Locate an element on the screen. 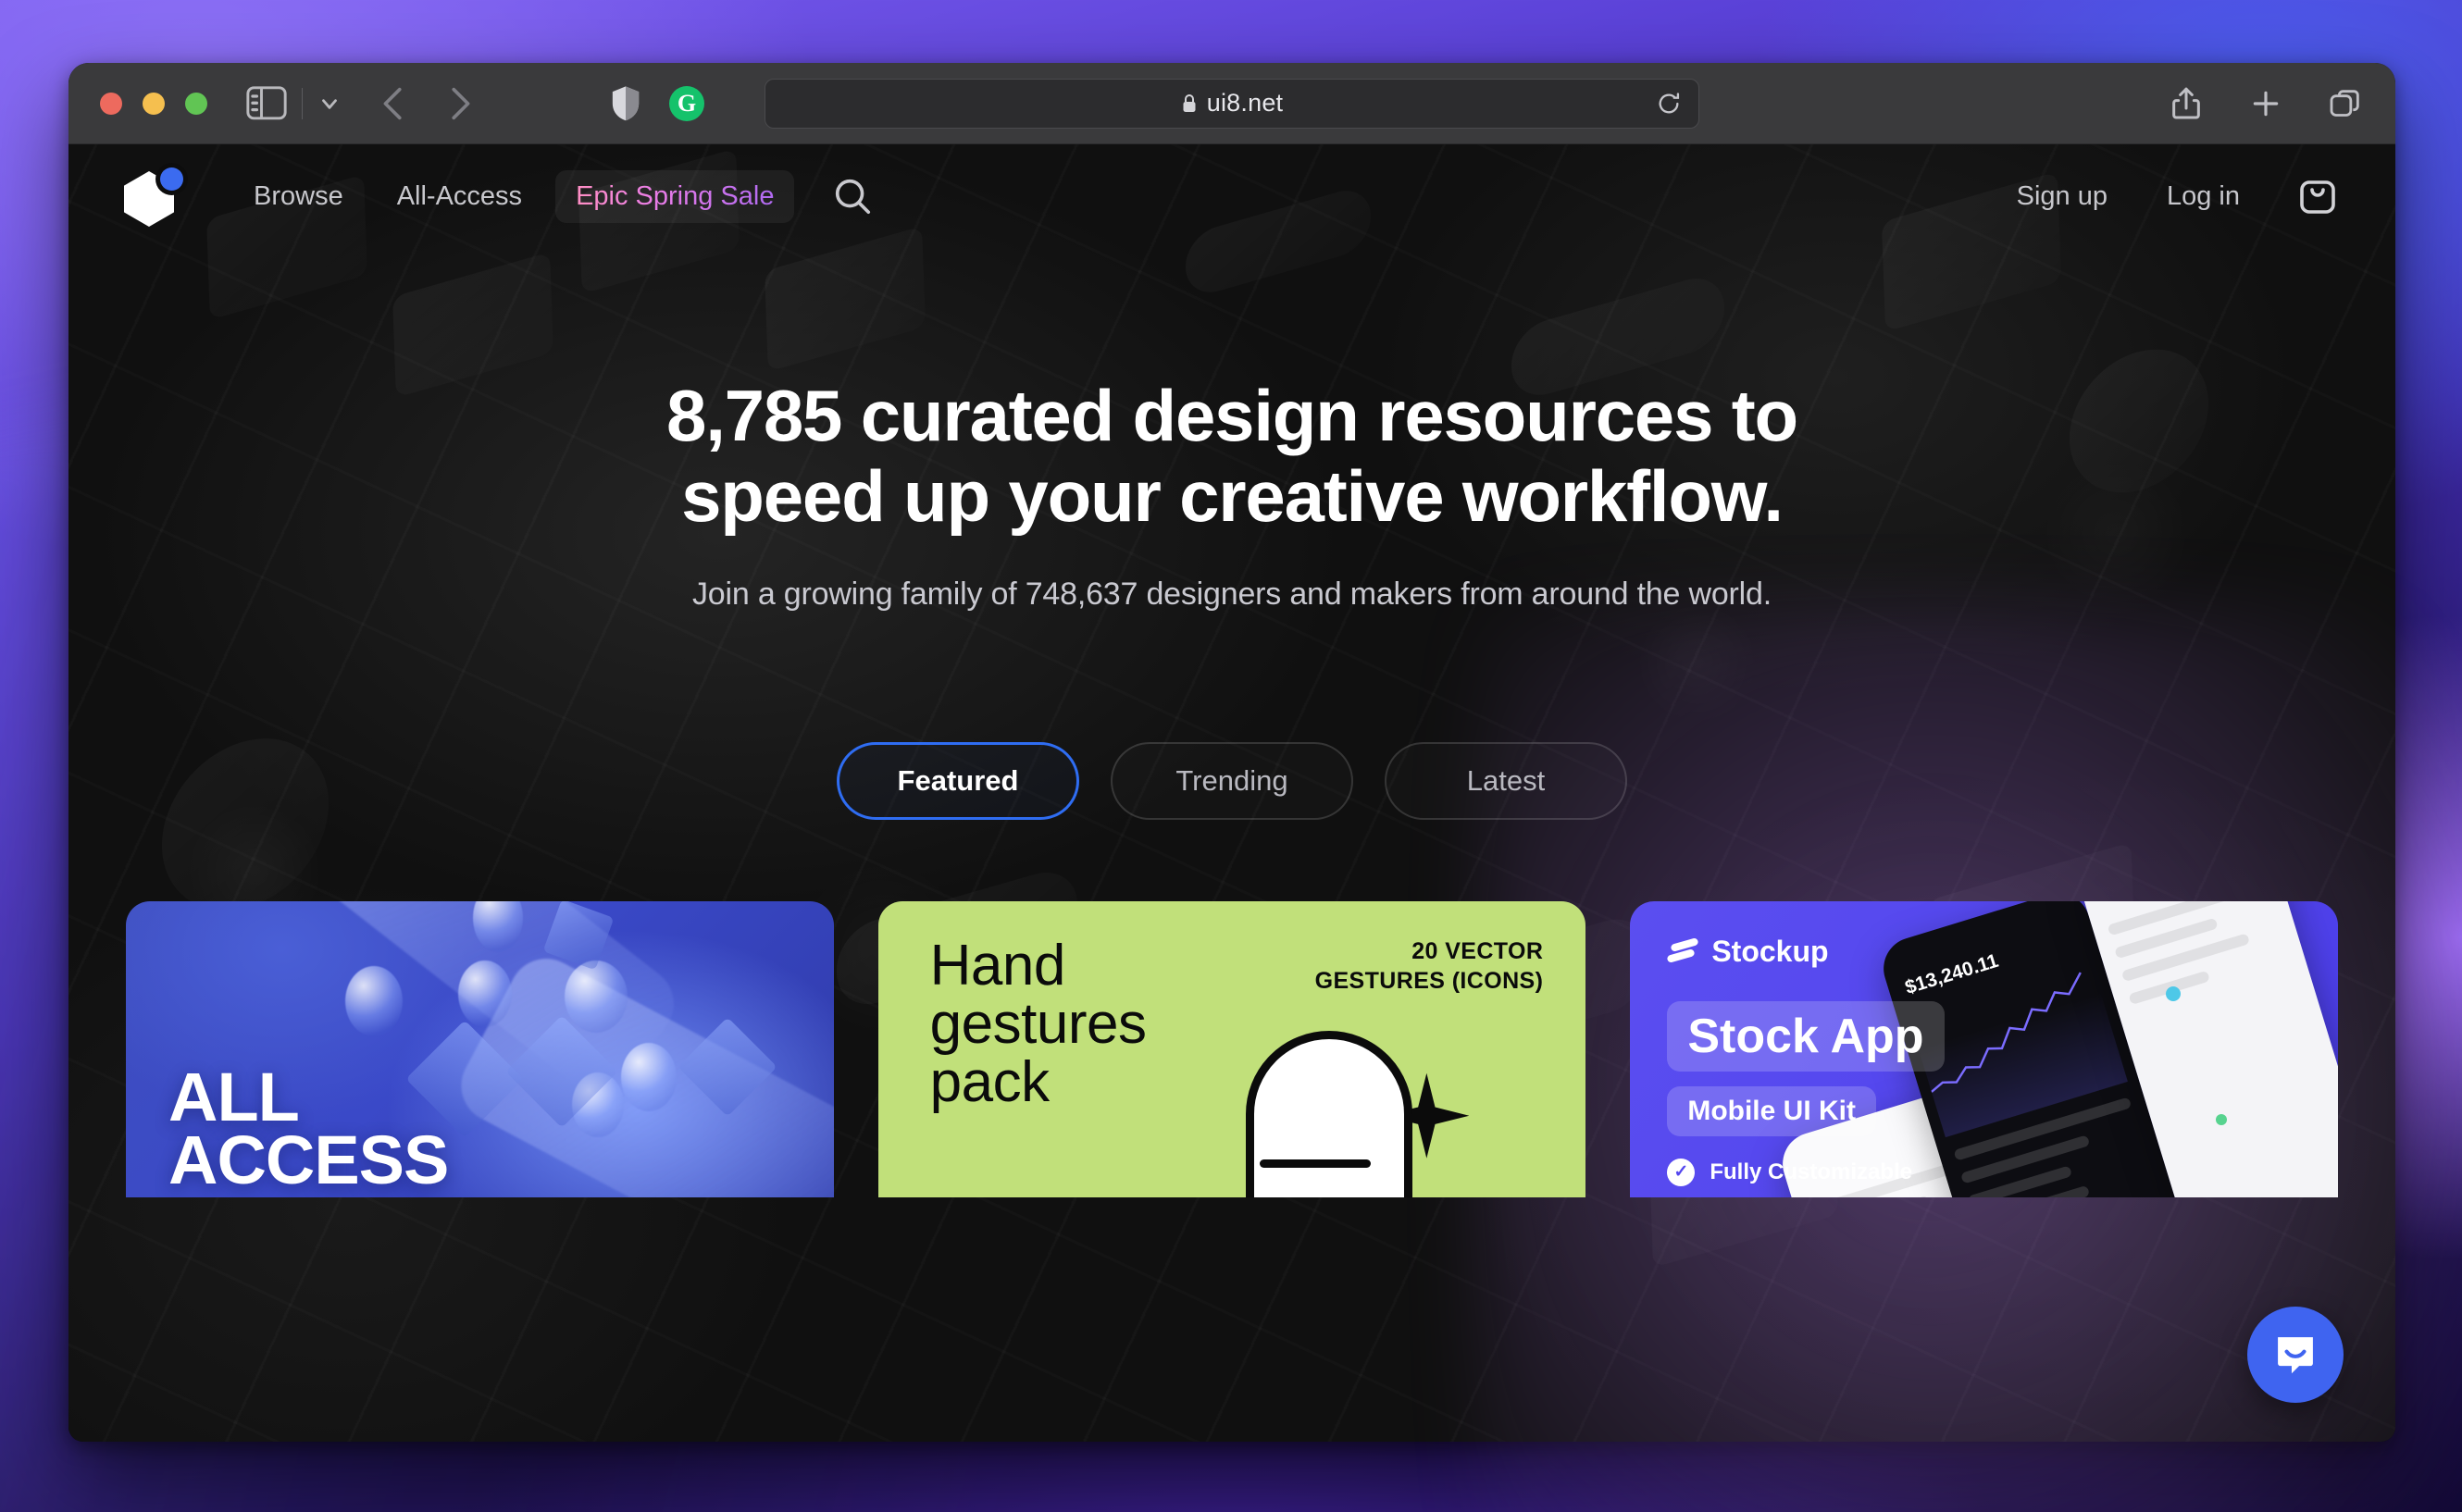  maximize-window-button is located at coordinates (196, 103).